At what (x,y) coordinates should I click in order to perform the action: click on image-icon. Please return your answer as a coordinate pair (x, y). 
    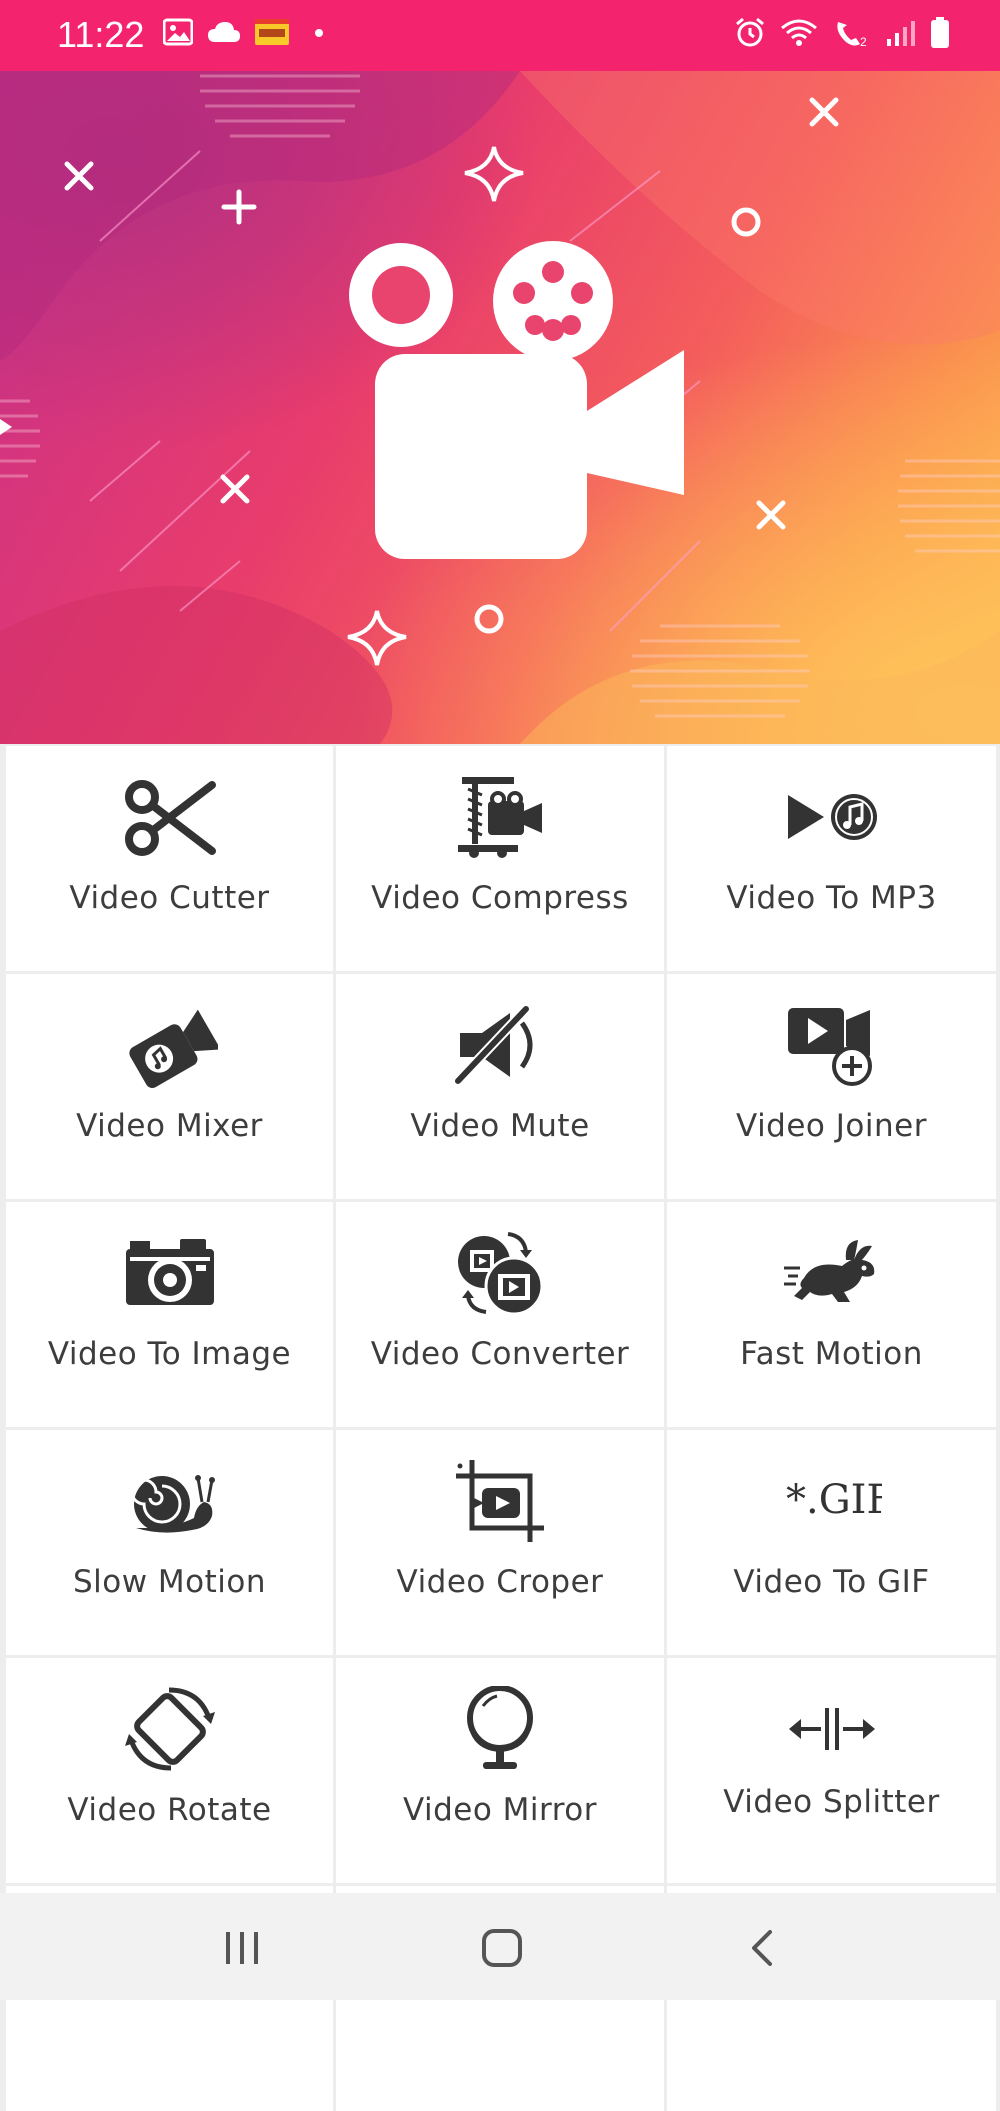
    Looking at the image, I should click on (178, 34).